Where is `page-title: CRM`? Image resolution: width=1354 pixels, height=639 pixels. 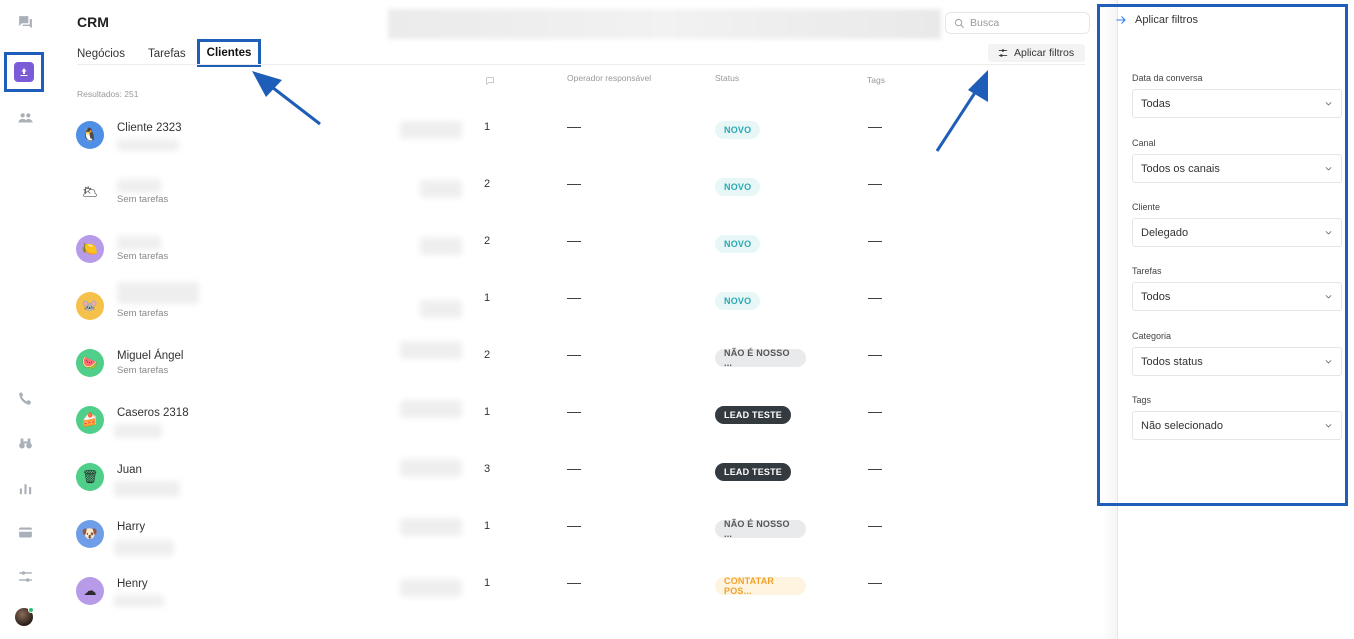
page-title: CRM is located at coordinates (93, 22).